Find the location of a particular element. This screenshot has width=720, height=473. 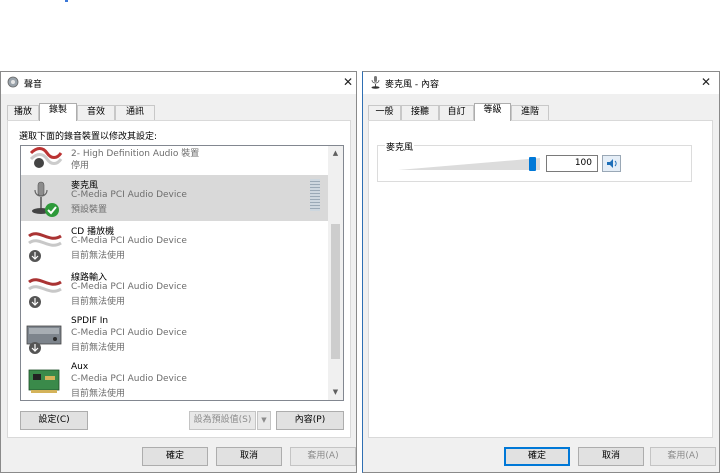

tab-recording: 錄製 is located at coordinates (58, 112).